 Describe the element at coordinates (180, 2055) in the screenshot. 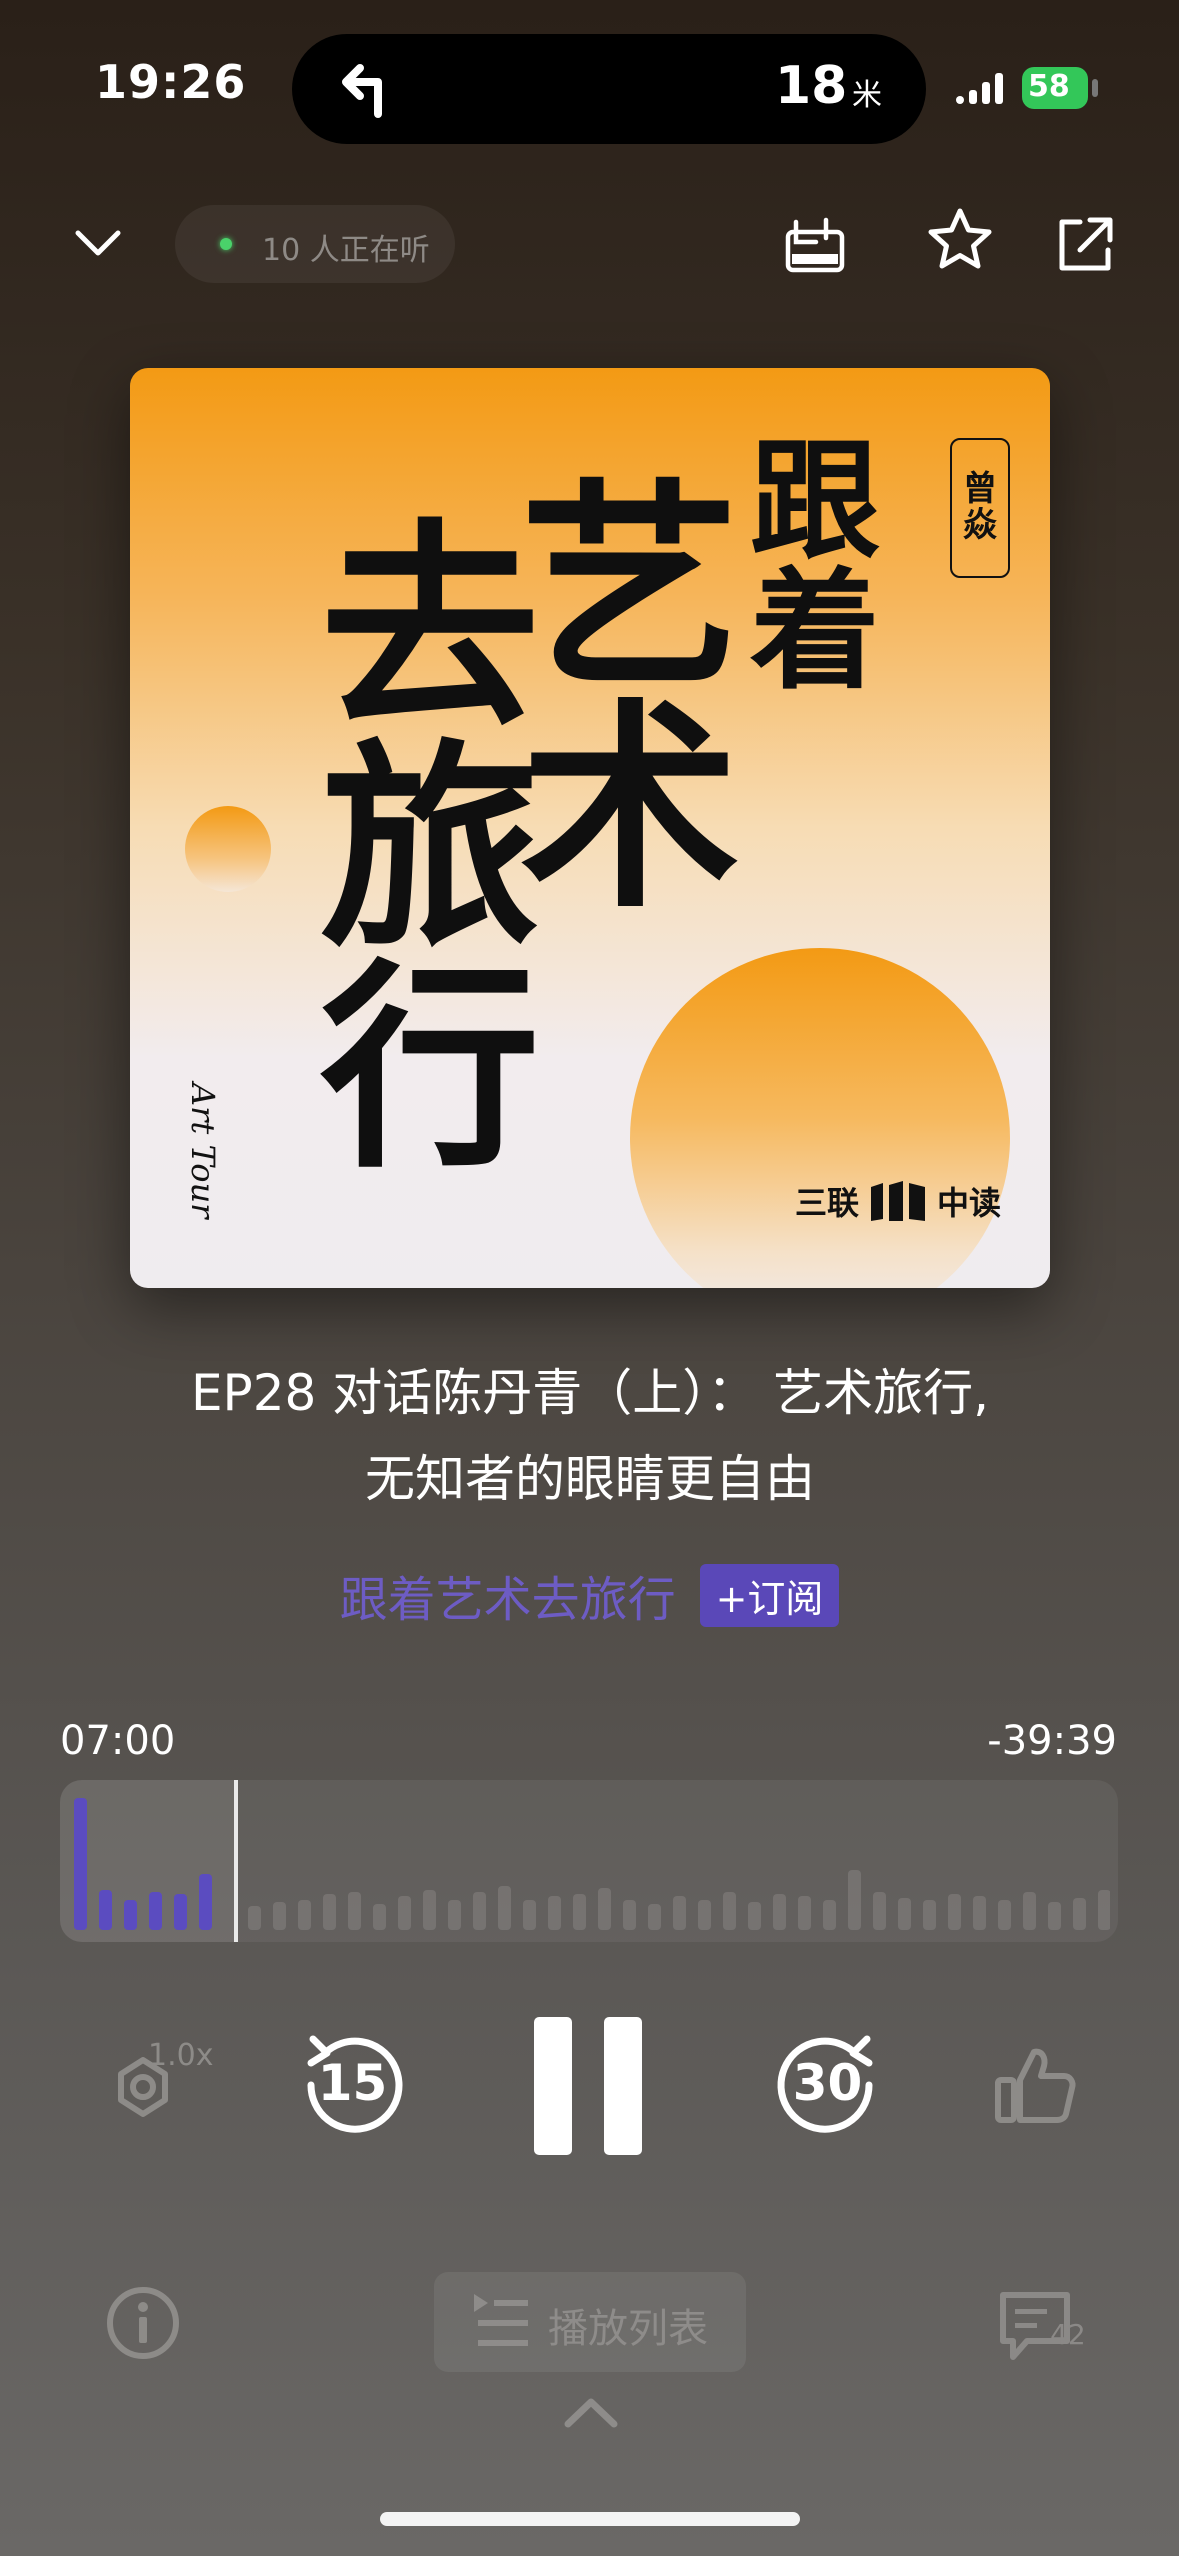

I see `playback-speed-label: 1.0x` at that location.